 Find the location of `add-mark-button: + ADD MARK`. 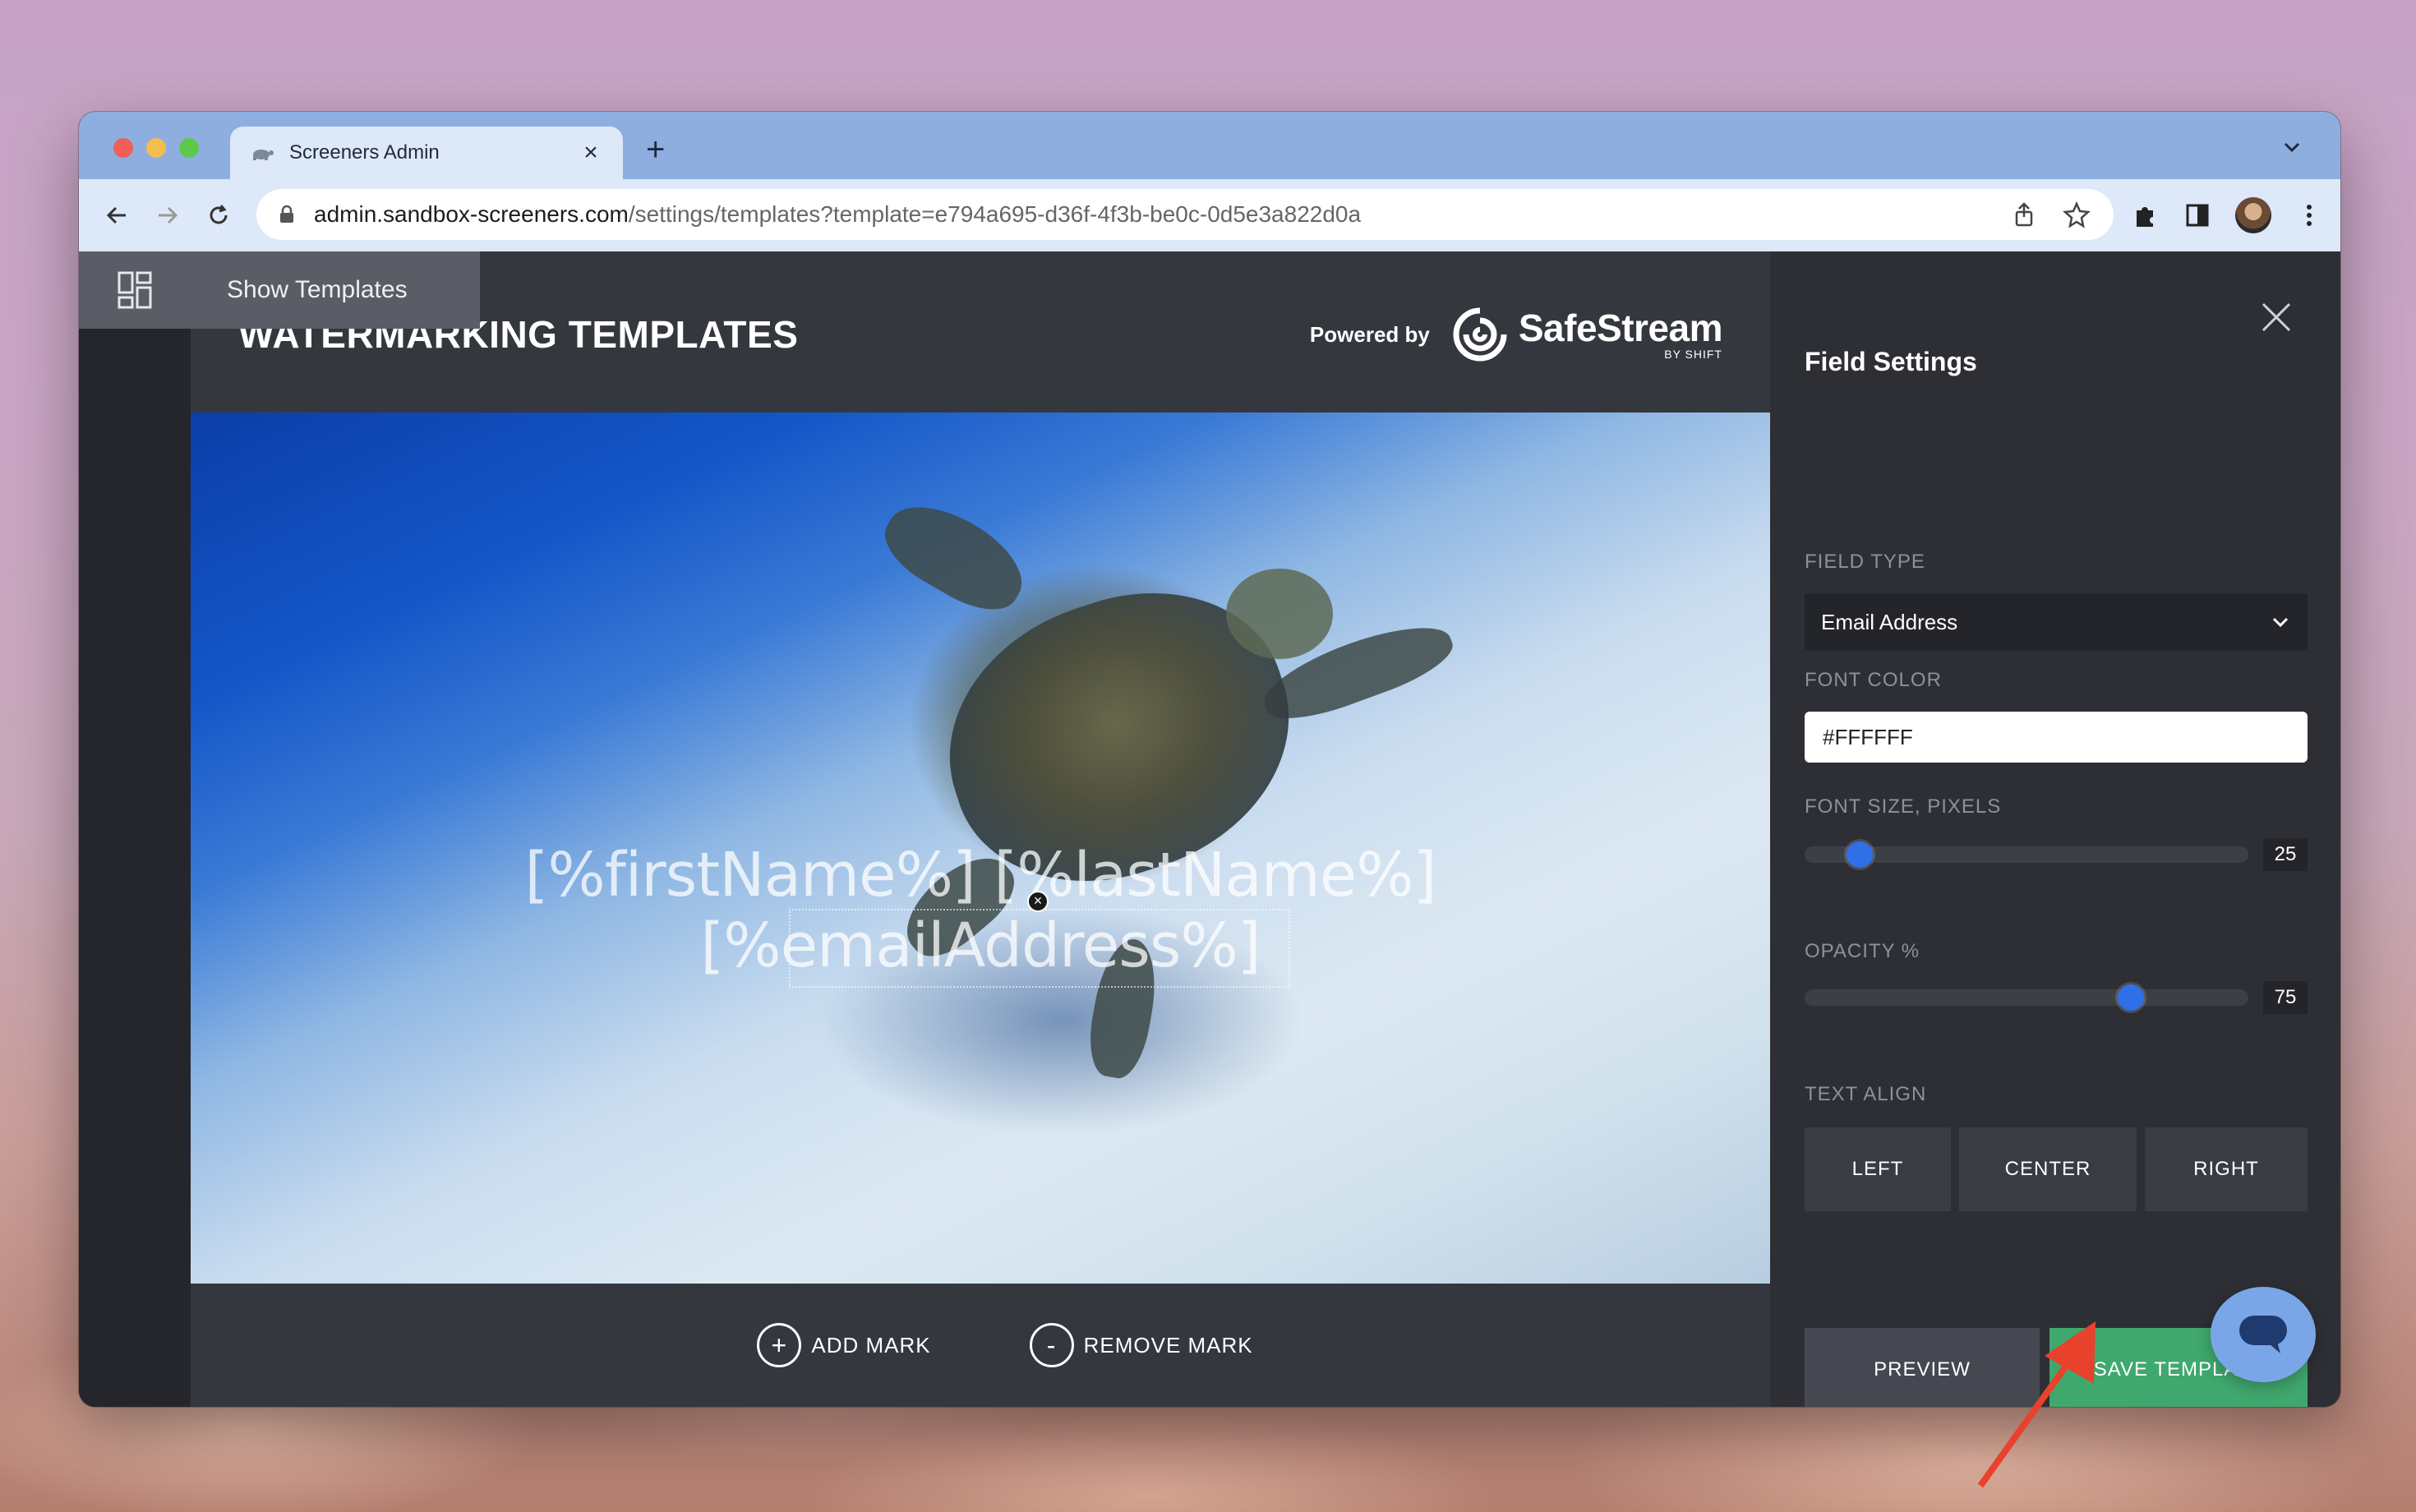

add-mark-button: + ADD MARK is located at coordinates (844, 1345).